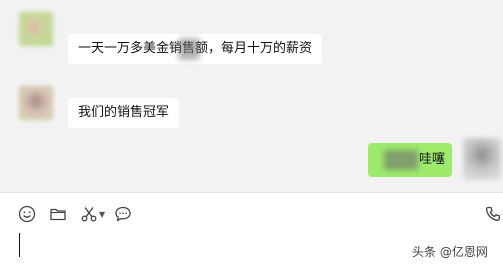 The image size is (503, 267). Describe the element at coordinates (27, 214) in the screenshot. I see `emoji-icon` at that location.